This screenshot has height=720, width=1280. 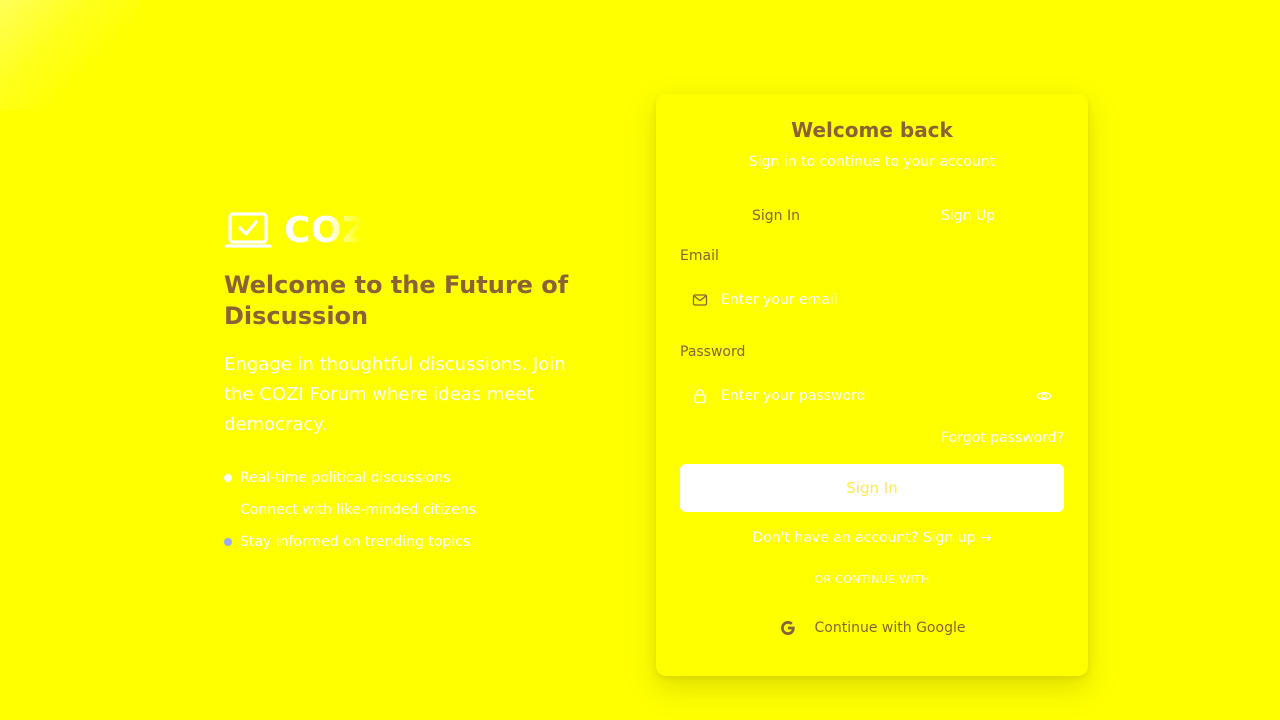 I want to click on password-field-wrapper, so click(x=872, y=396).